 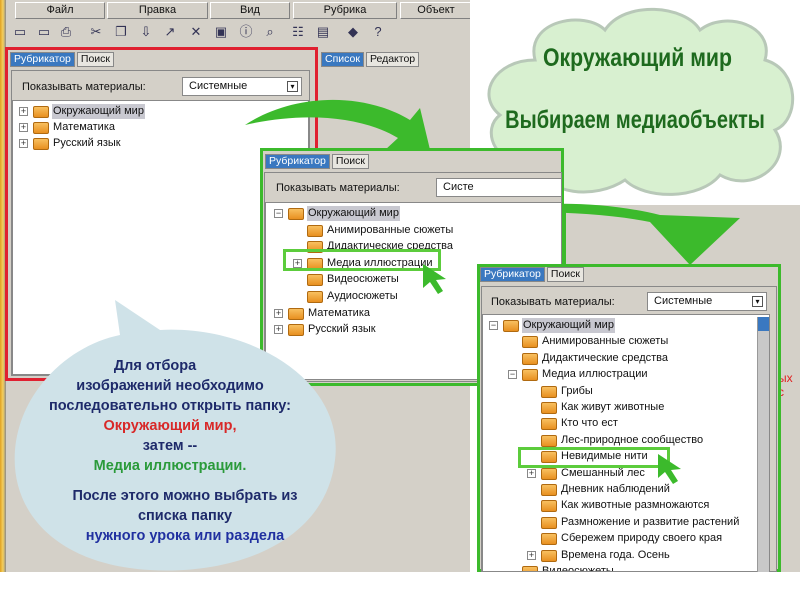 What do you see at coordinates (635, 505) in the screenshot?
I see `tree-item-label: Как животные размножаются` at bounding box center [635, 505].